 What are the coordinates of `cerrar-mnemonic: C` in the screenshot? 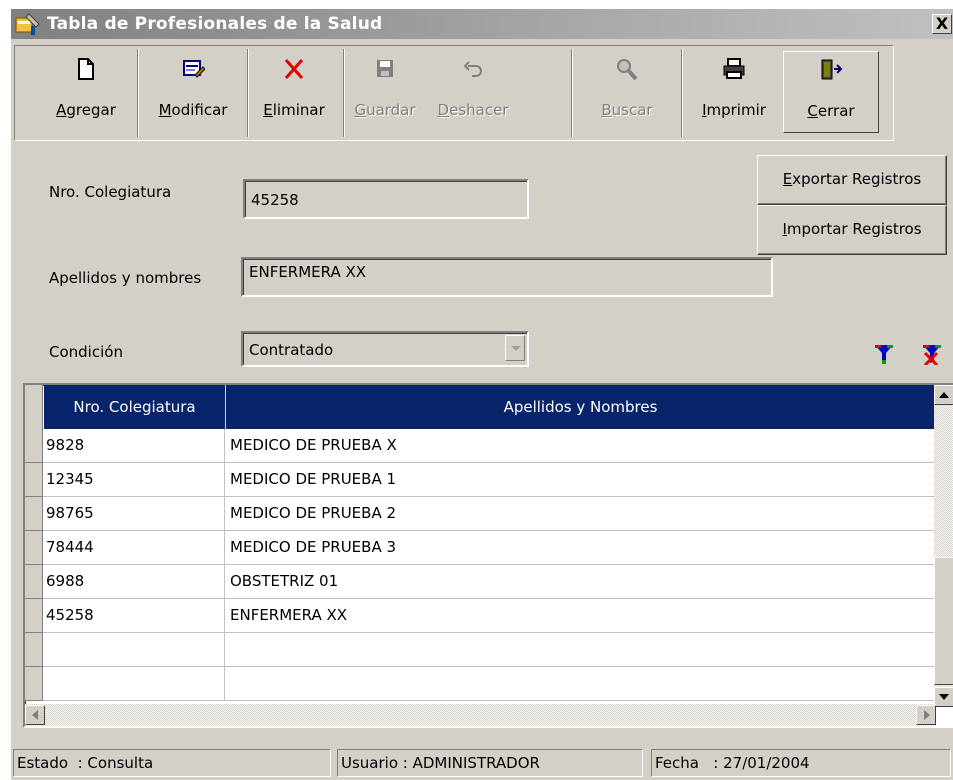 It's located at (812, 111).